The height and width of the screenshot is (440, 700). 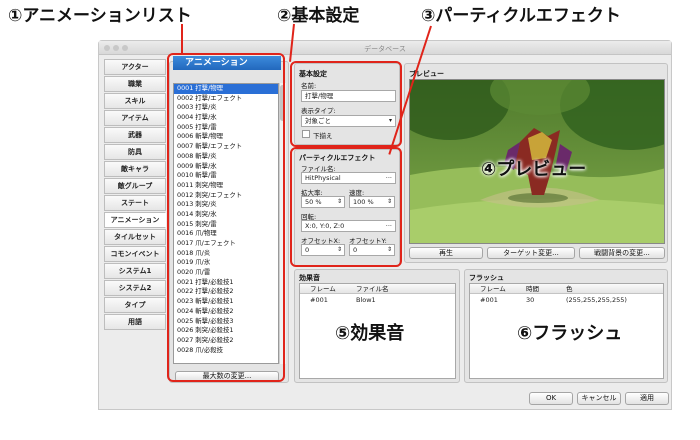 I want to click on sidebar-item: 職業, so click(x=135, y=84).